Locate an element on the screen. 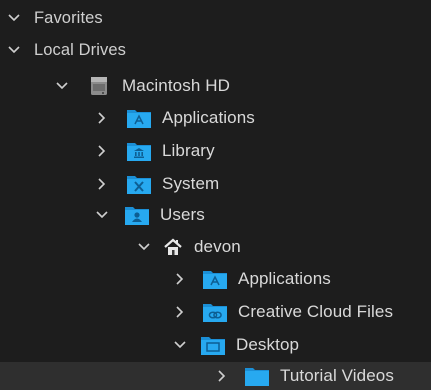 The image size is (431, 390). tree-item-label: Library is located at coordinates (188, 150).